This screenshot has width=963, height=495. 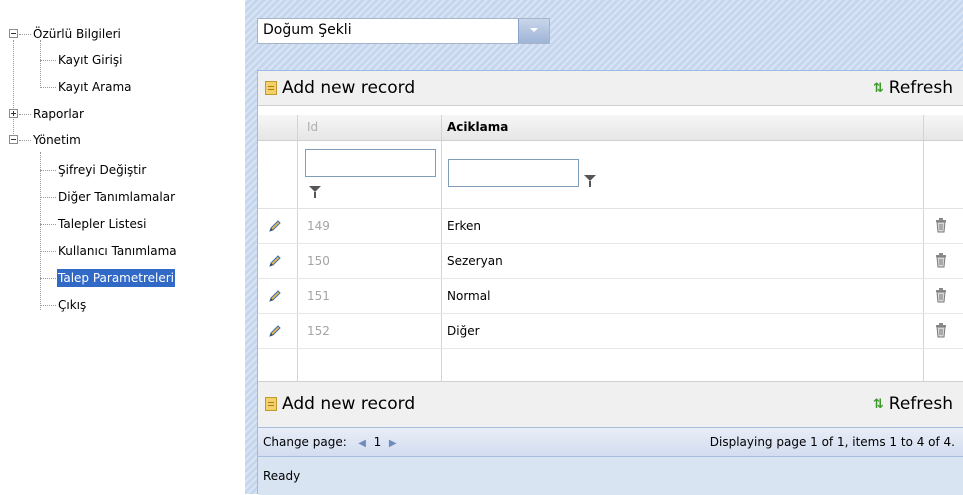 I want to click on table-row: 151 Normal, so click(x=610, y=296).